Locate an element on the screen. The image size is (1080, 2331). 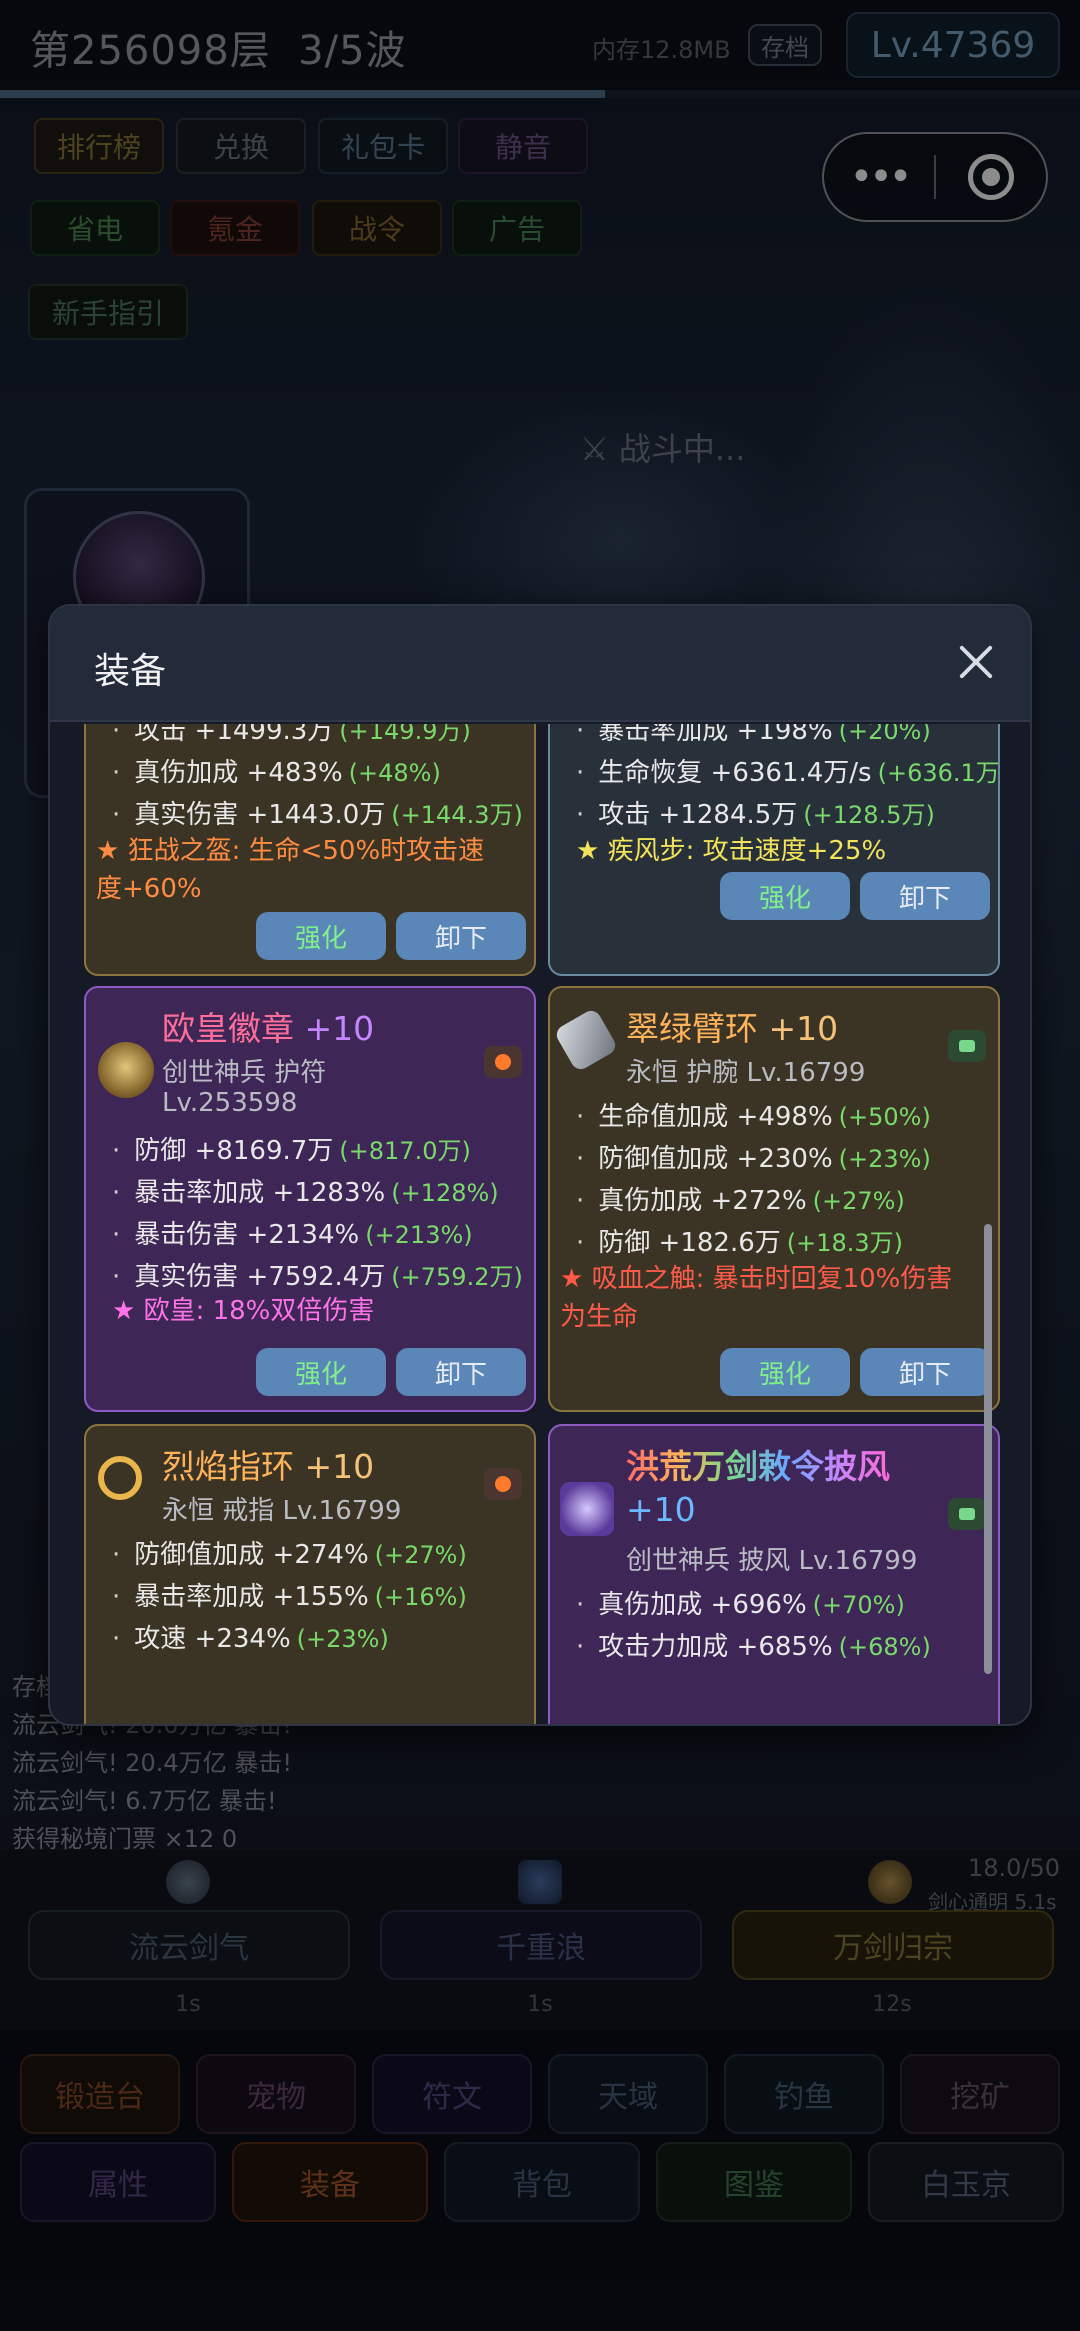
close-icon is located at coordinates (976, 662).